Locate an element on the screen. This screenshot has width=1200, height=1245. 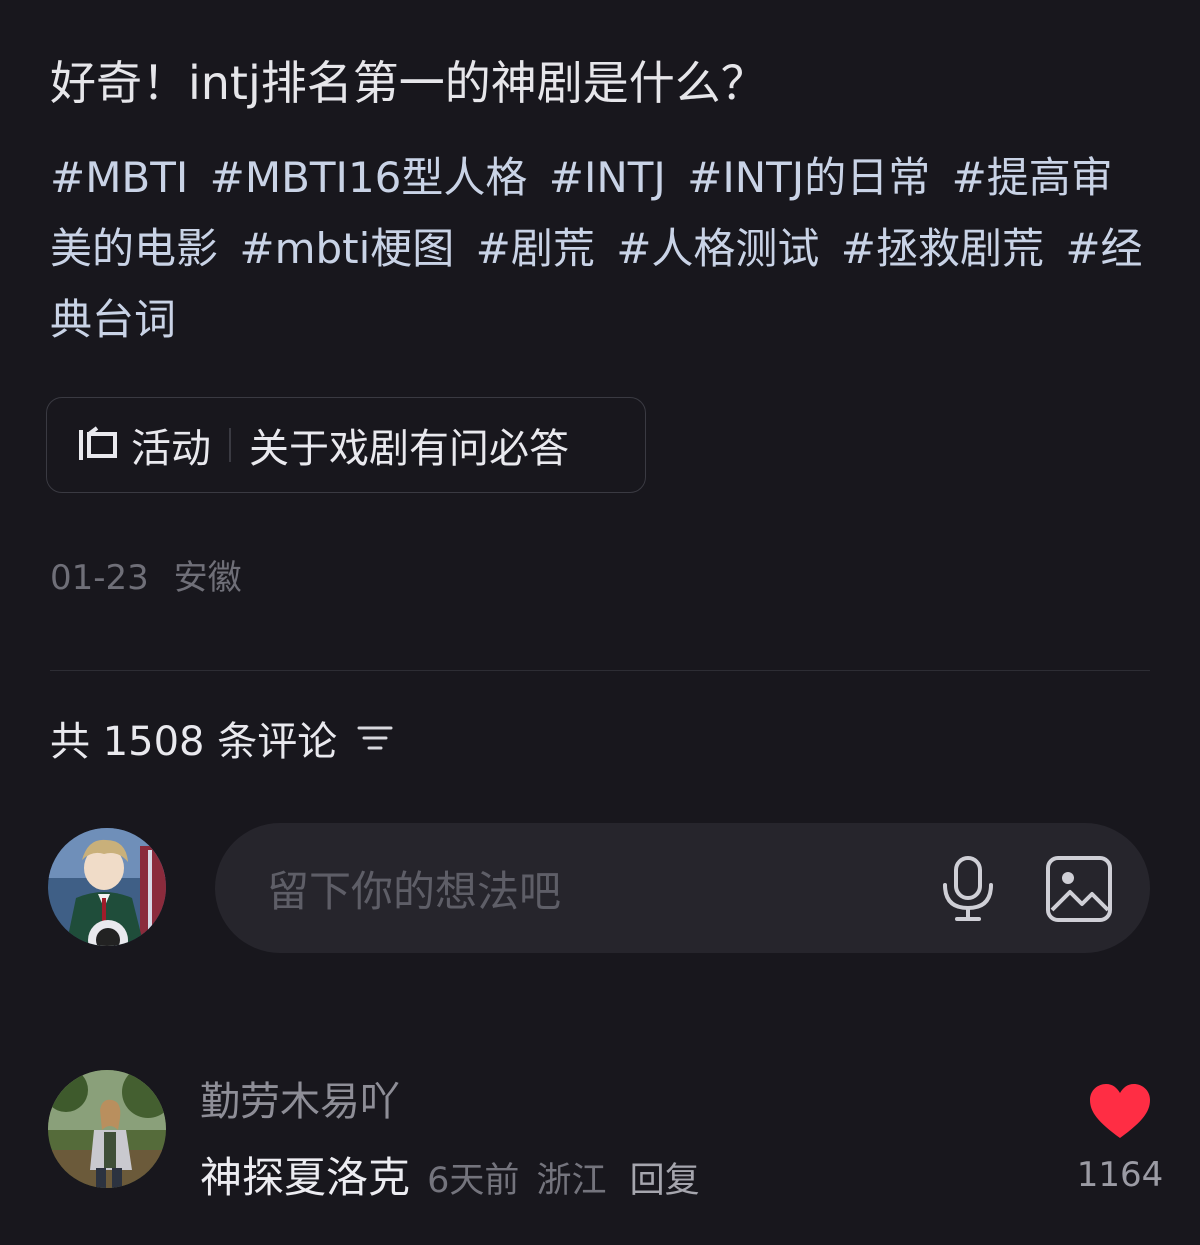
hashtag: #剧荒 is located at coordinates (535, 248).